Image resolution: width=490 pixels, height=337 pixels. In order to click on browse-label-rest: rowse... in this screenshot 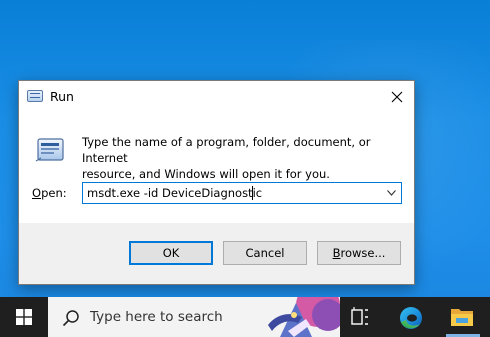, I will do `click(363, 253)`.